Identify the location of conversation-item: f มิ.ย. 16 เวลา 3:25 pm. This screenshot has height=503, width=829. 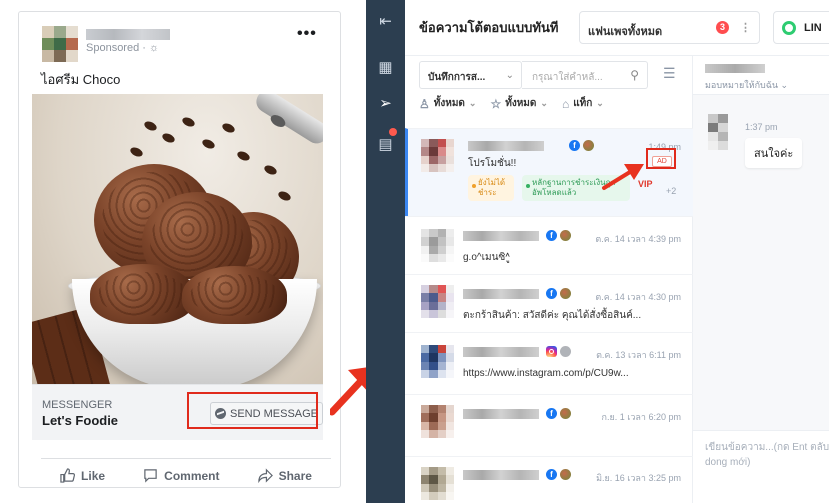
(549, 479).